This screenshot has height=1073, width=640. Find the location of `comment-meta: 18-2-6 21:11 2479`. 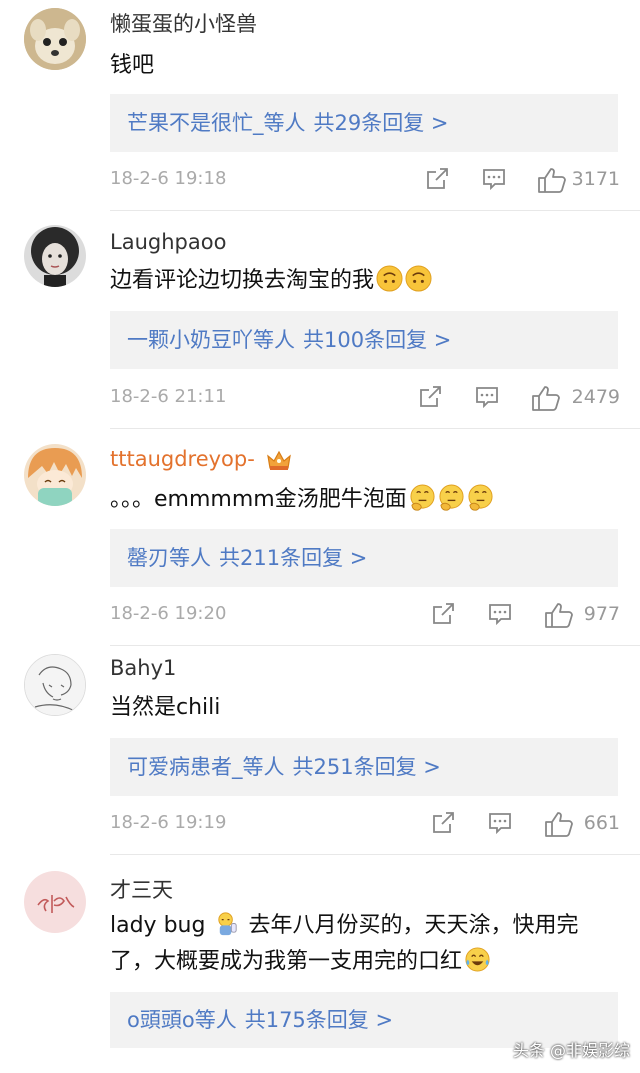

comment-meta: 18-2-6 21:11 2479 is located at coordinates (365, 399).